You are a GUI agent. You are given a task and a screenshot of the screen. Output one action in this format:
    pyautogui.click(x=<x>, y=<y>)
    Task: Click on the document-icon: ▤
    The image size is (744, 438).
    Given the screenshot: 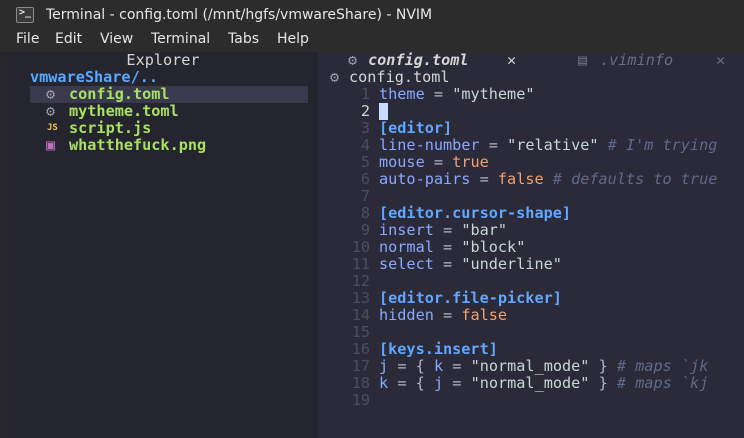 What is the action you would take?
    pyautogui.click(x=583, y=60)
    